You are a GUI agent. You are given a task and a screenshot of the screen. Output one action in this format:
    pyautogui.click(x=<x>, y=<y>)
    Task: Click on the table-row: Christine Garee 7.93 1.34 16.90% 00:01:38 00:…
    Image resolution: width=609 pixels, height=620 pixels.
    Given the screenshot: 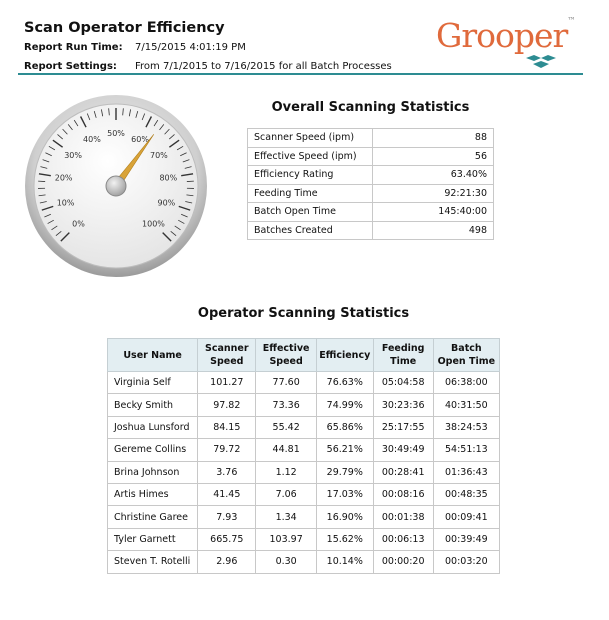 What is the action you would take?
    pyautogui.click(x=303, y=517)
    